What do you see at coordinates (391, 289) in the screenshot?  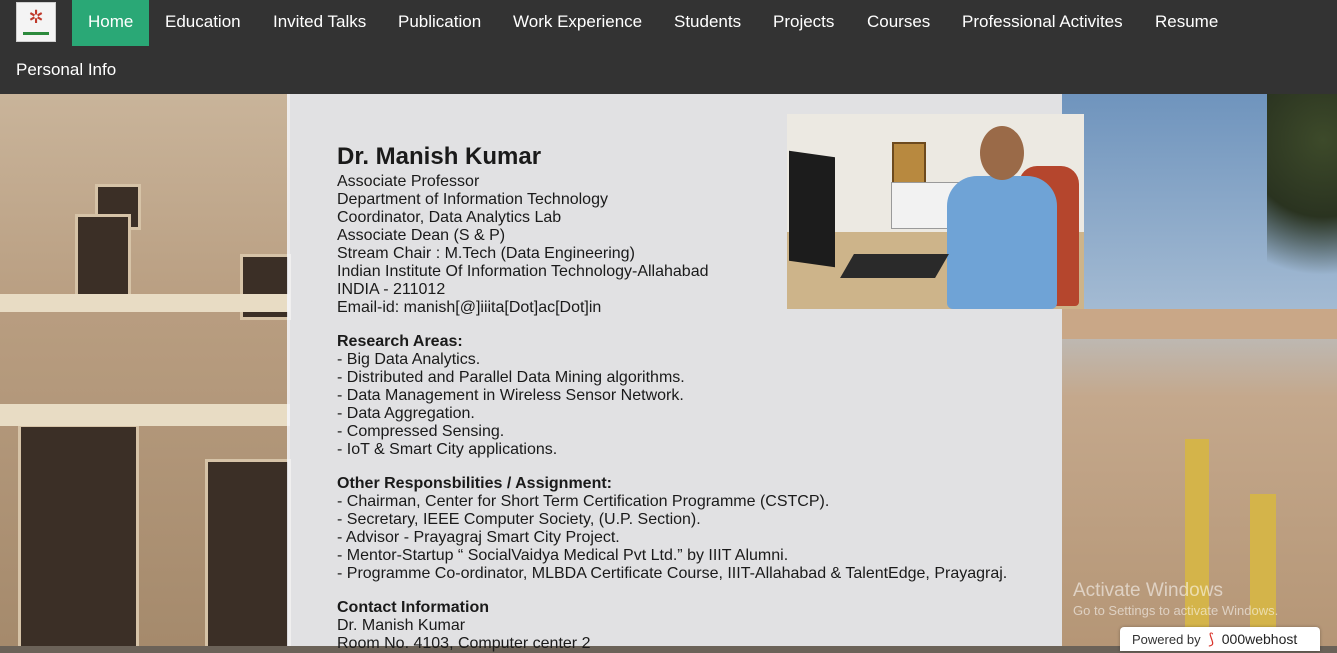 I see `profile-line: INDIA - 211012` at bounding box center [391, 289].